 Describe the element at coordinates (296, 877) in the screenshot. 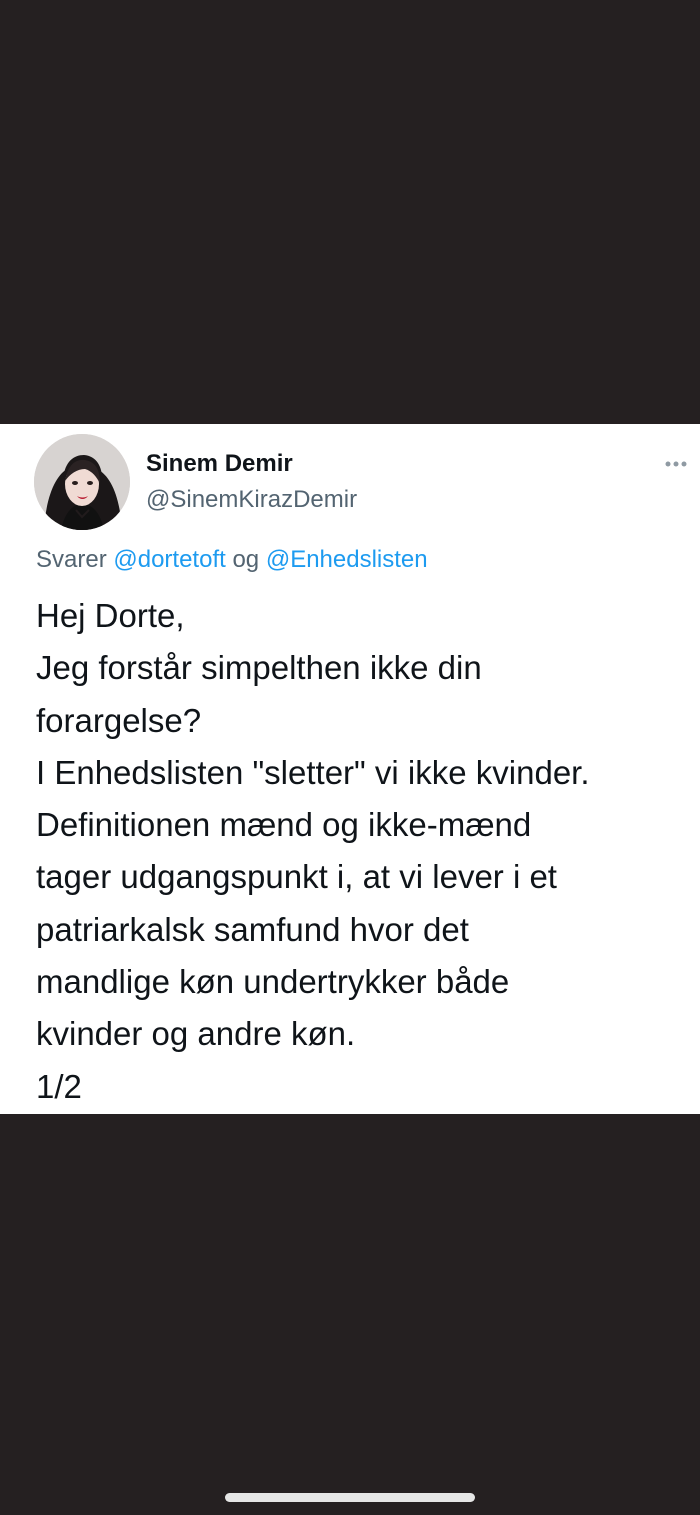

I see `tweet-text-line: tager udgangspunkt i, at vi lever i et` at that location.